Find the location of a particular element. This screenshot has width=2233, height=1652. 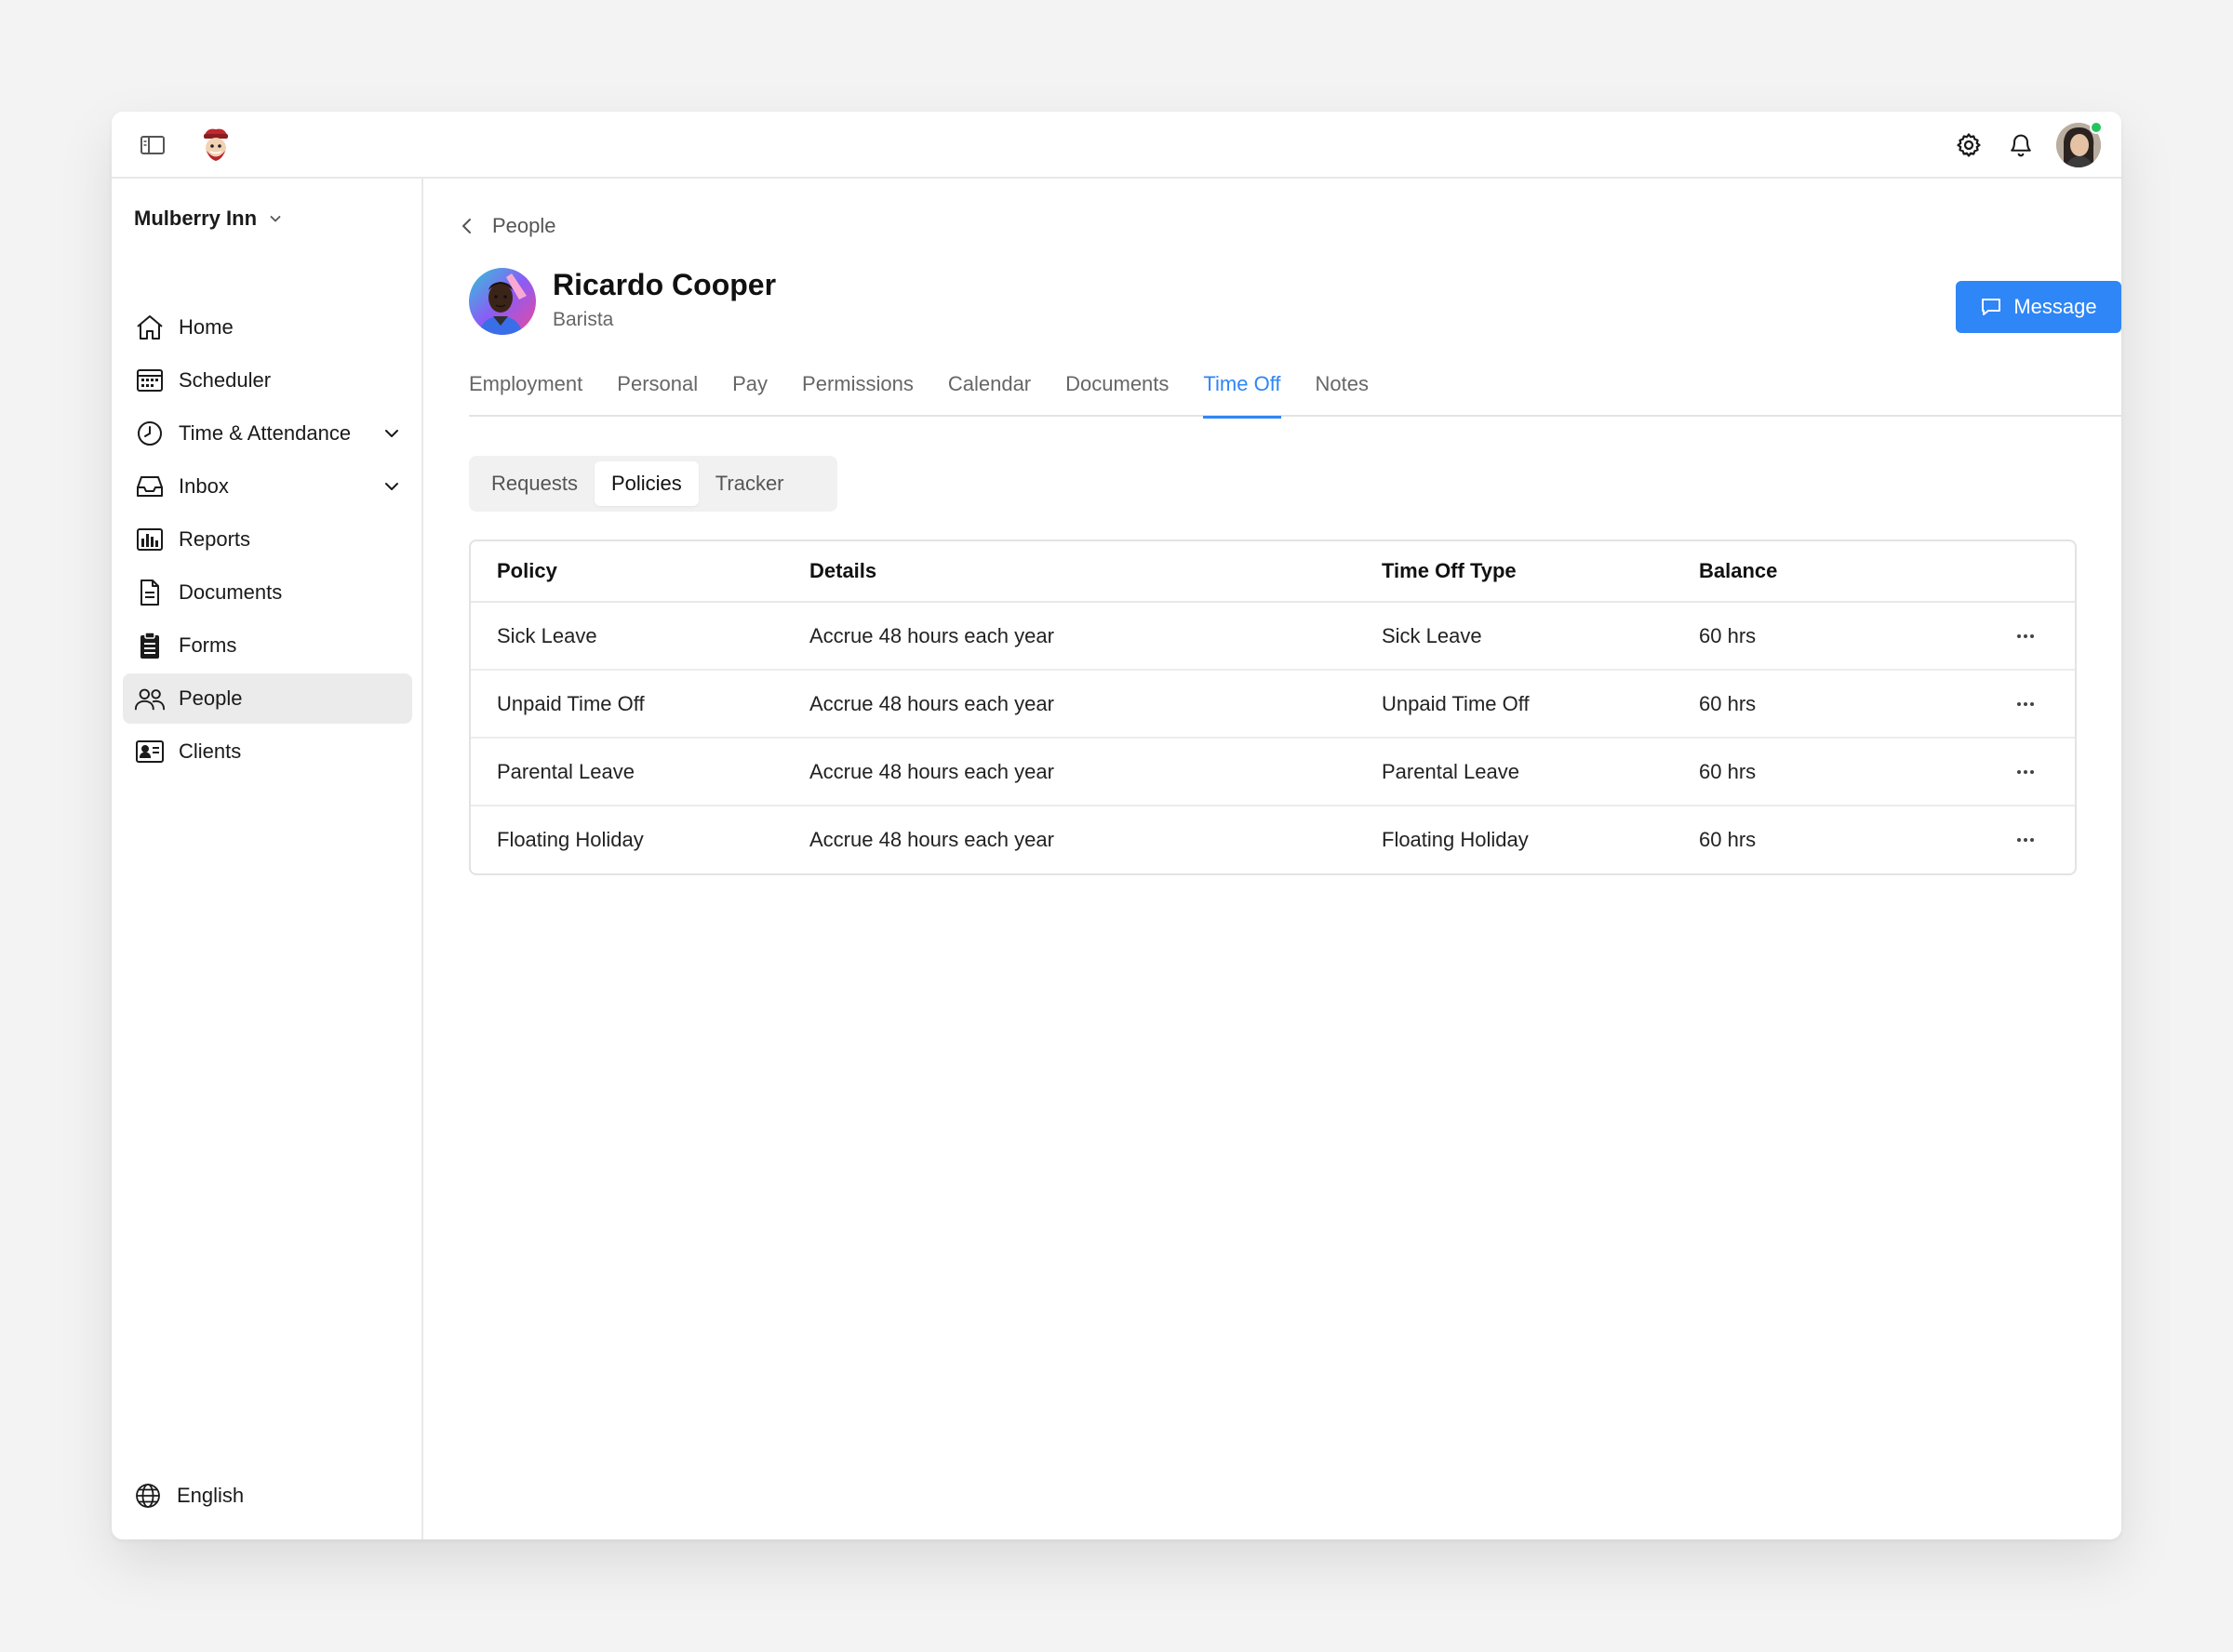

app-logo is located at coordinates (215, 145).